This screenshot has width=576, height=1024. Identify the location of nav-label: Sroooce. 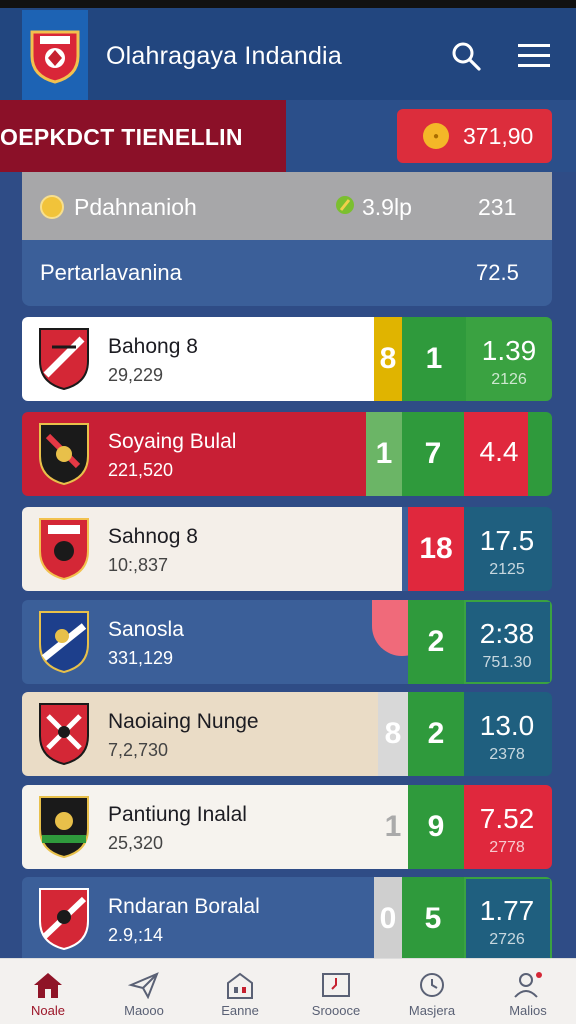
(336, 1010).